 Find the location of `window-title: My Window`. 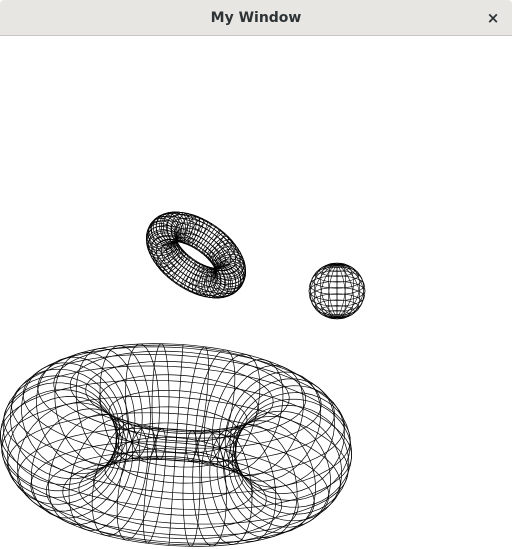

window-title: My Window is located at coordinates (256, 18).